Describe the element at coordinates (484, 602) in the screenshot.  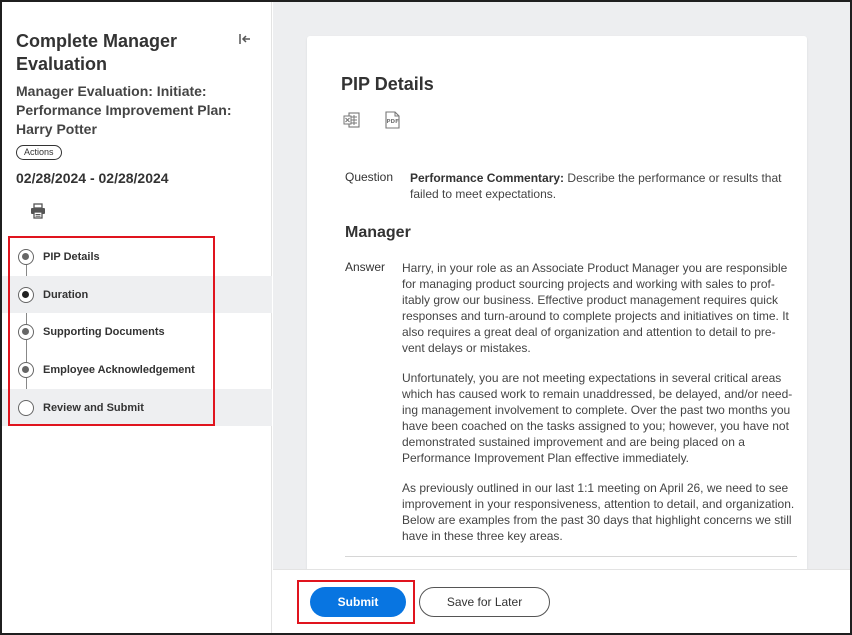
I see `save-for-later-button: Save for Later` at that location.